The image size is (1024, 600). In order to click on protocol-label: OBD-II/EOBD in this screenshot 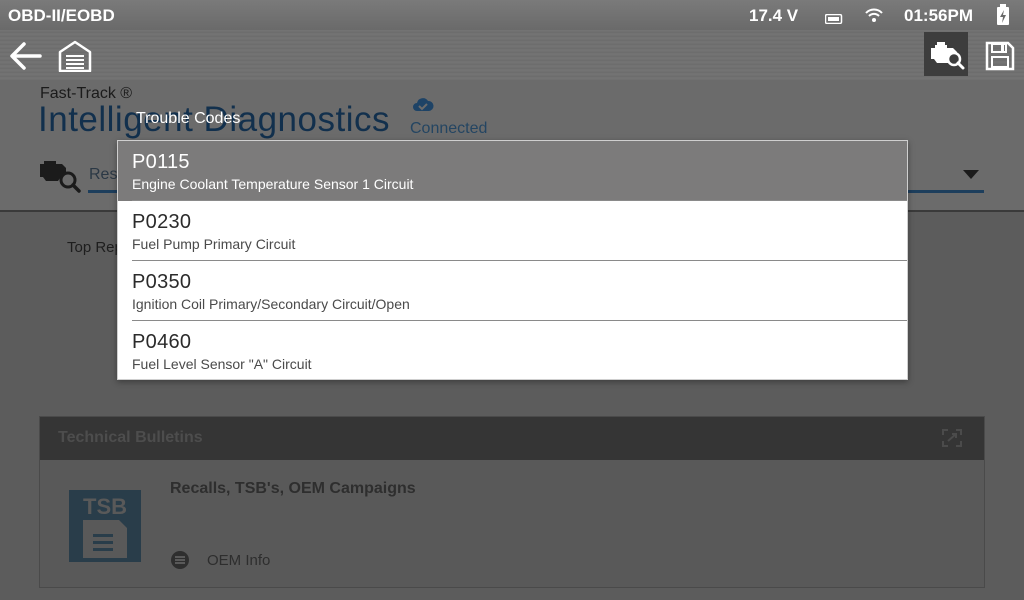, I will do `click(61, 15)`.